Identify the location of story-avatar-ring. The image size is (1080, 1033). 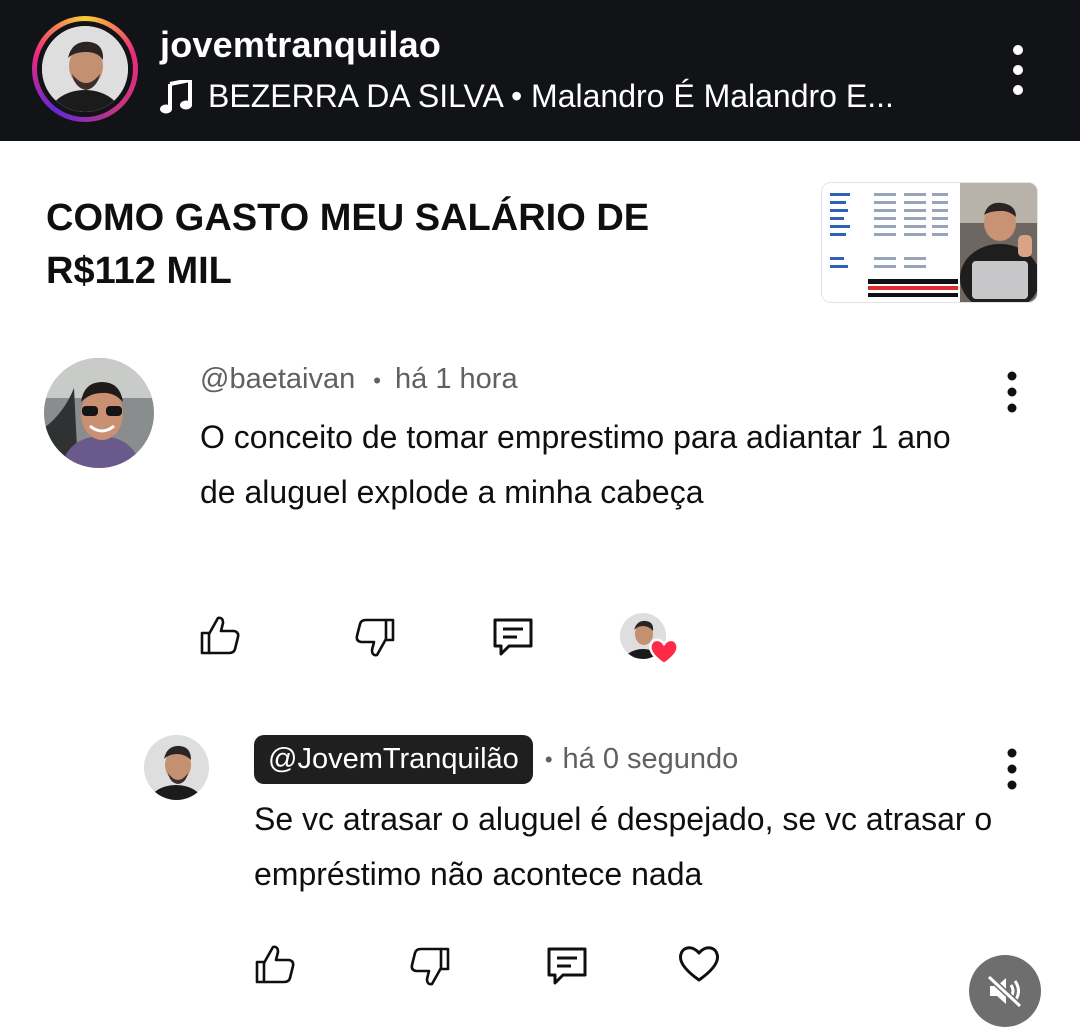
(85, 69).